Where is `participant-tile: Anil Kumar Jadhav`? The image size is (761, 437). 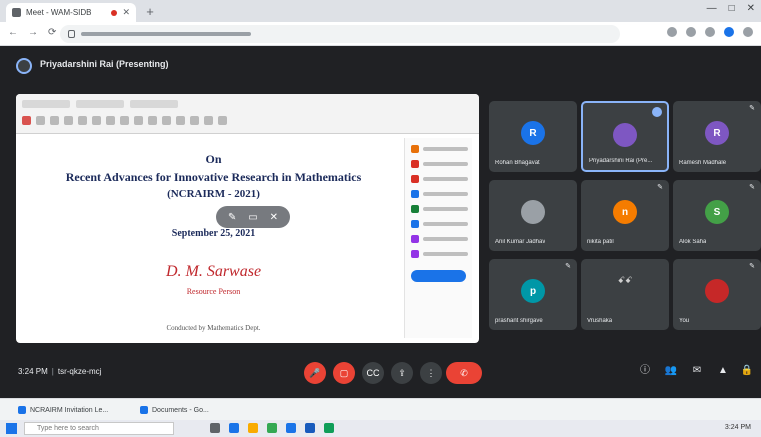 participant-tile: Anil Kumar Jadhav is located at coordinates (533, 215).